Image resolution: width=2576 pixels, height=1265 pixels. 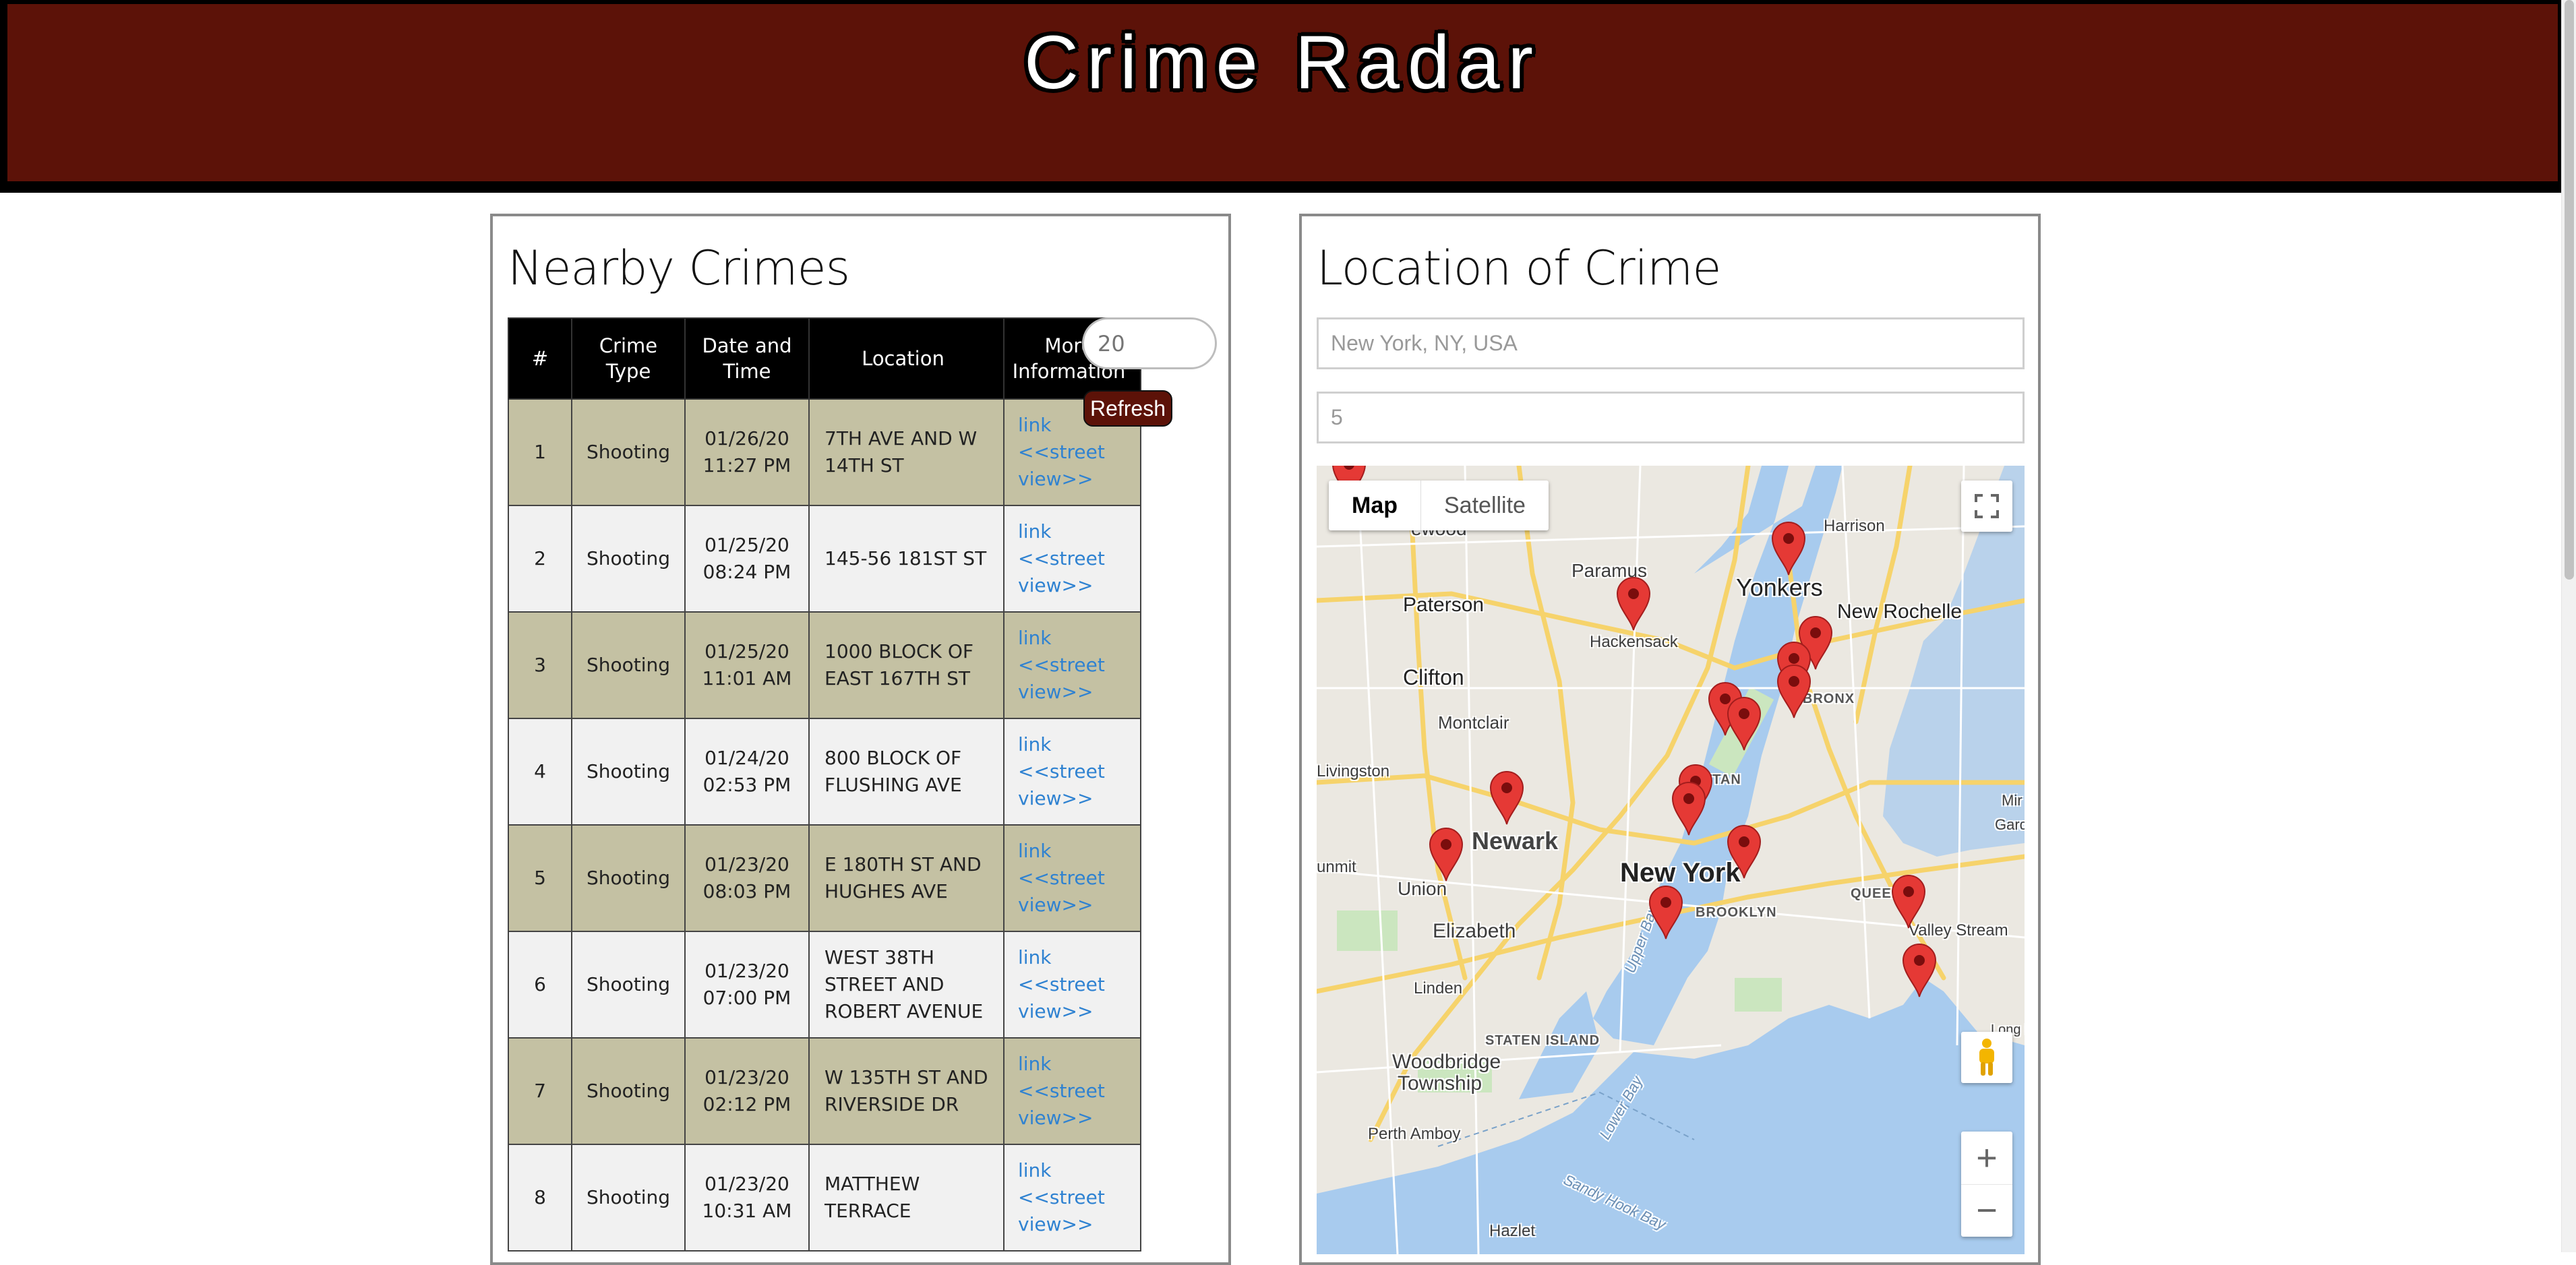 What do you see at coordinates (747, 559) in the screenshot?
I see `cell-date-time: 01/25/20 08:24 PM` at bounding box center [747, 559].